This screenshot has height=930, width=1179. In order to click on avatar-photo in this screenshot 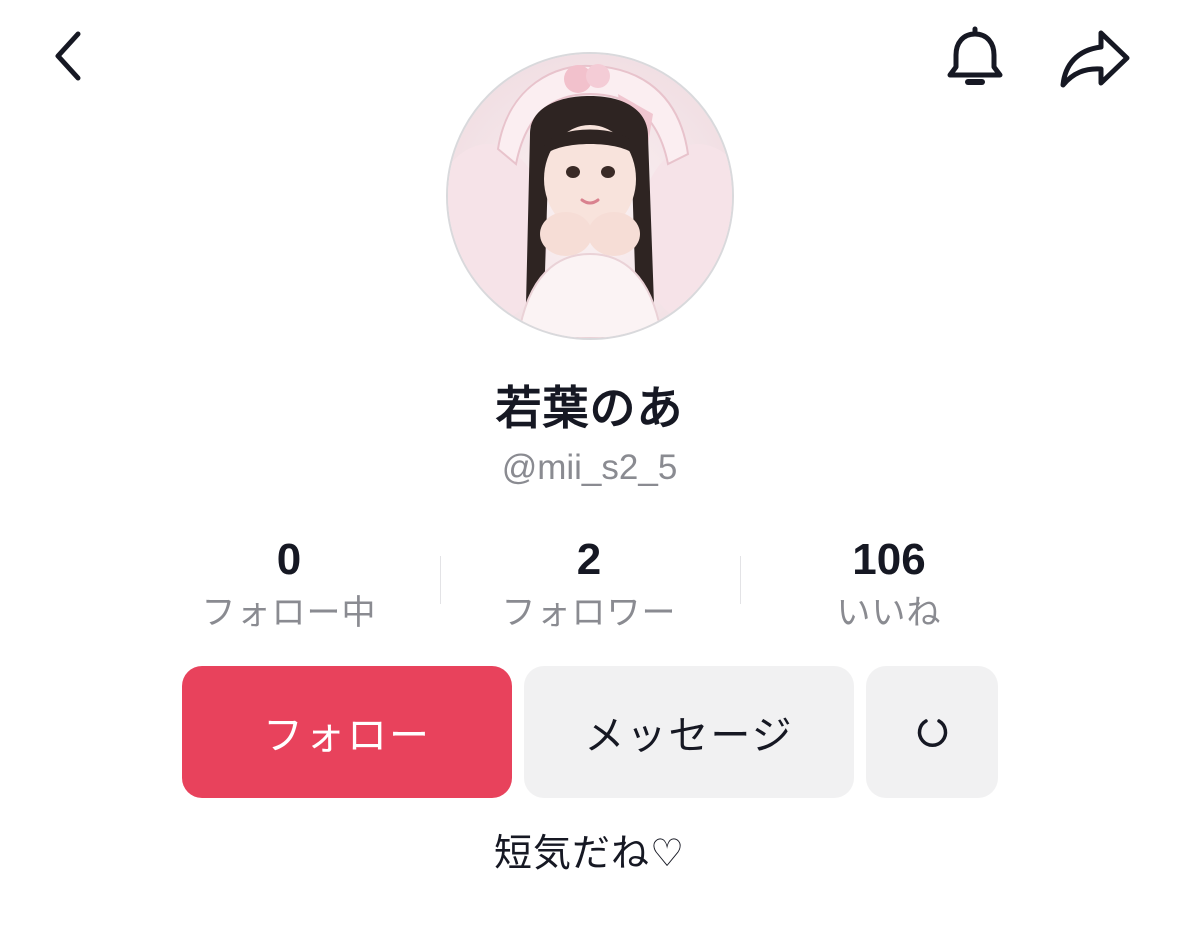, I will do `click(590, 196)`.